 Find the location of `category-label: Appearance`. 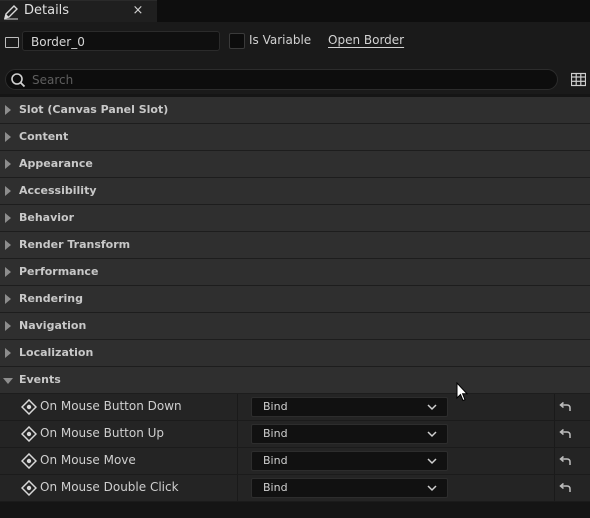

category-label: Appearance is located at coordinates (56, 163).